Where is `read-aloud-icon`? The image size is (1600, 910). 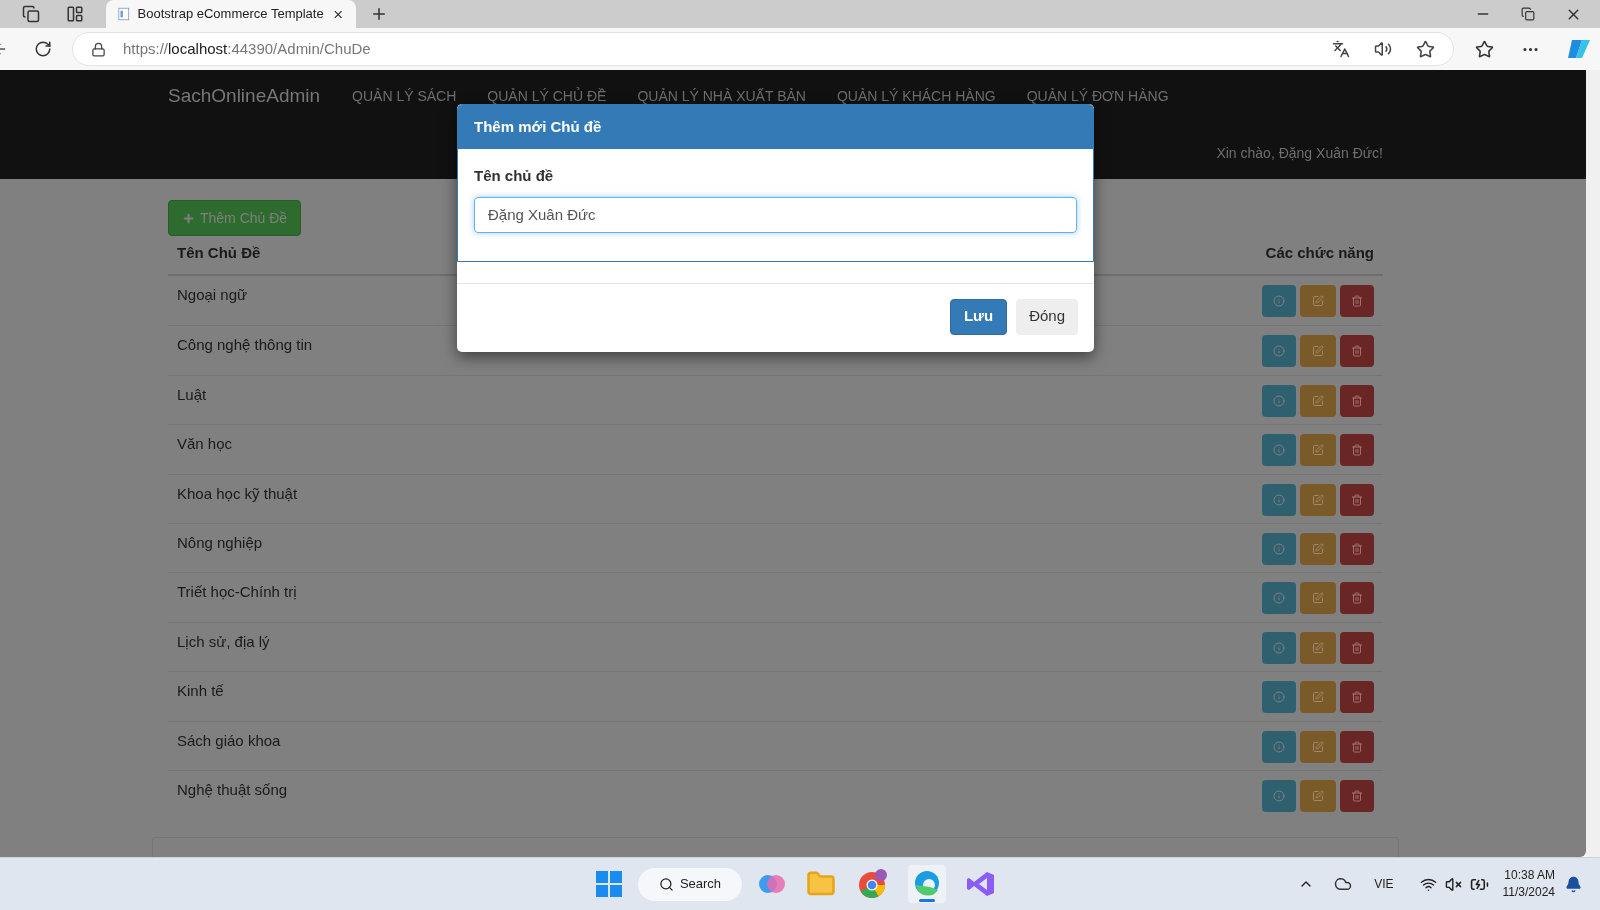 read-aloud-icon is located at coordinates (1383, 49).